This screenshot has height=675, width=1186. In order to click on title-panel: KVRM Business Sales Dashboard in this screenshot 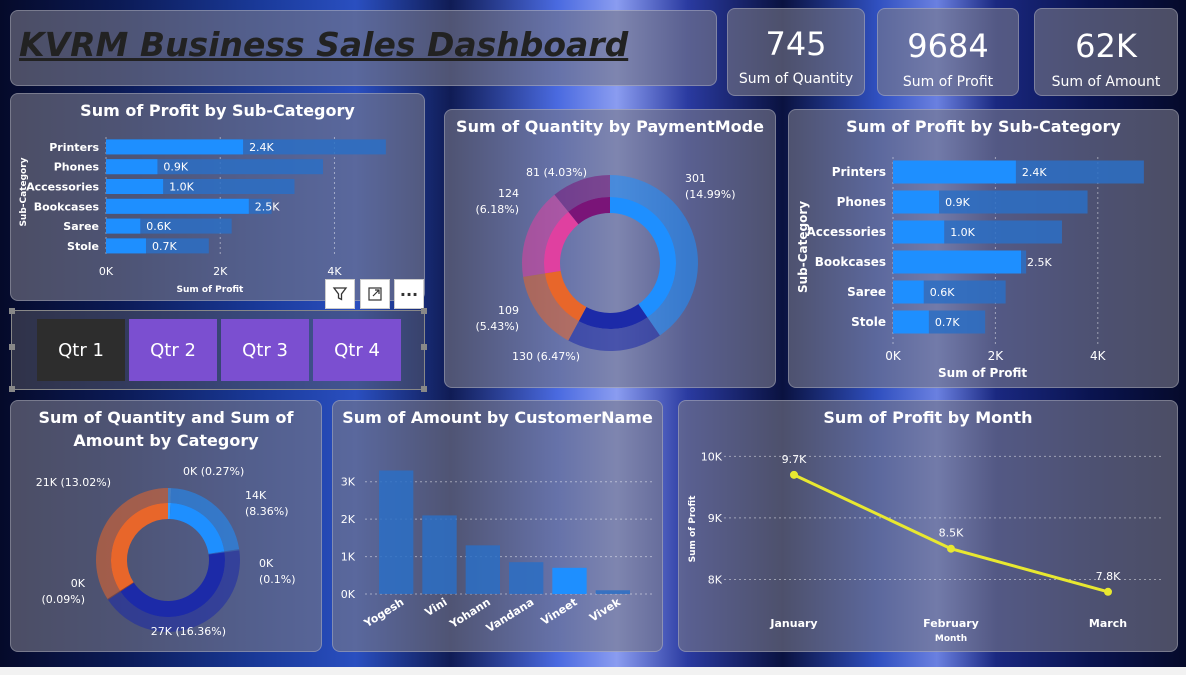, I will do `click(363, 48)`.